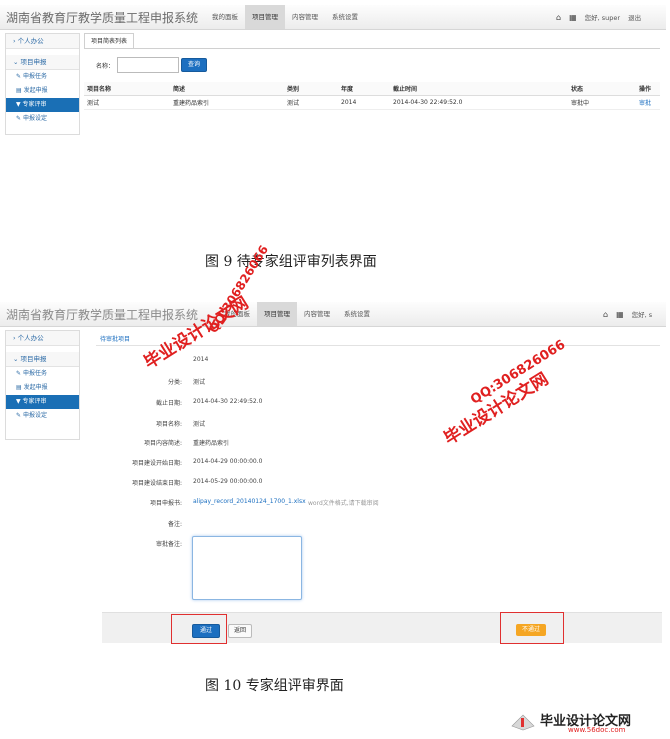  Describe the element at coordinates (199, 382) in the screenshot. I see `field-value-category: 测试` at that location.